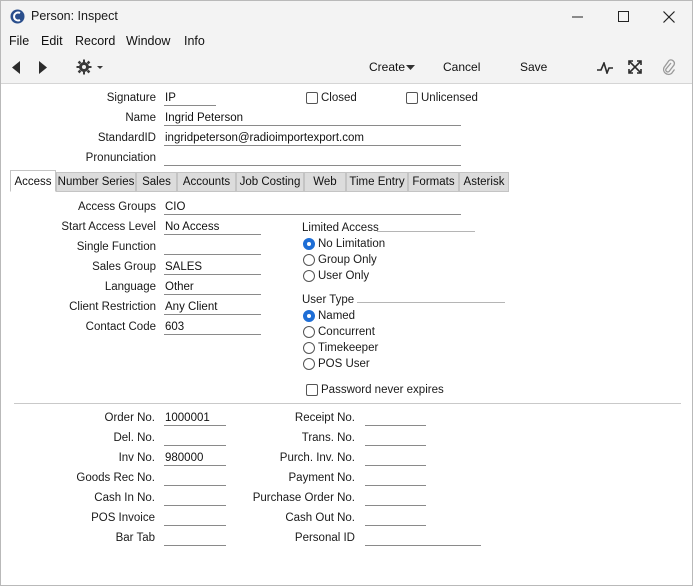  I want to click on language-label: Language, so click(130, 287).